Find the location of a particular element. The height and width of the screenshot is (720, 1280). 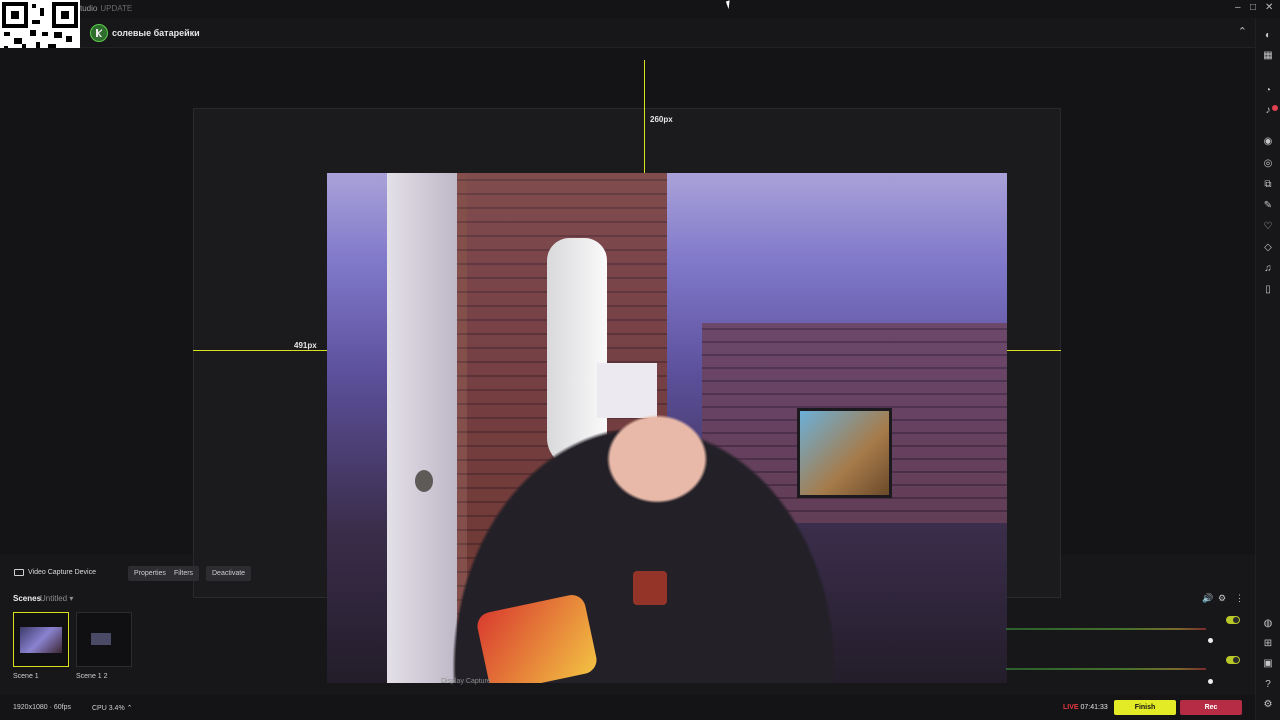

camera-source-icon is located at coordinates (19, 572).